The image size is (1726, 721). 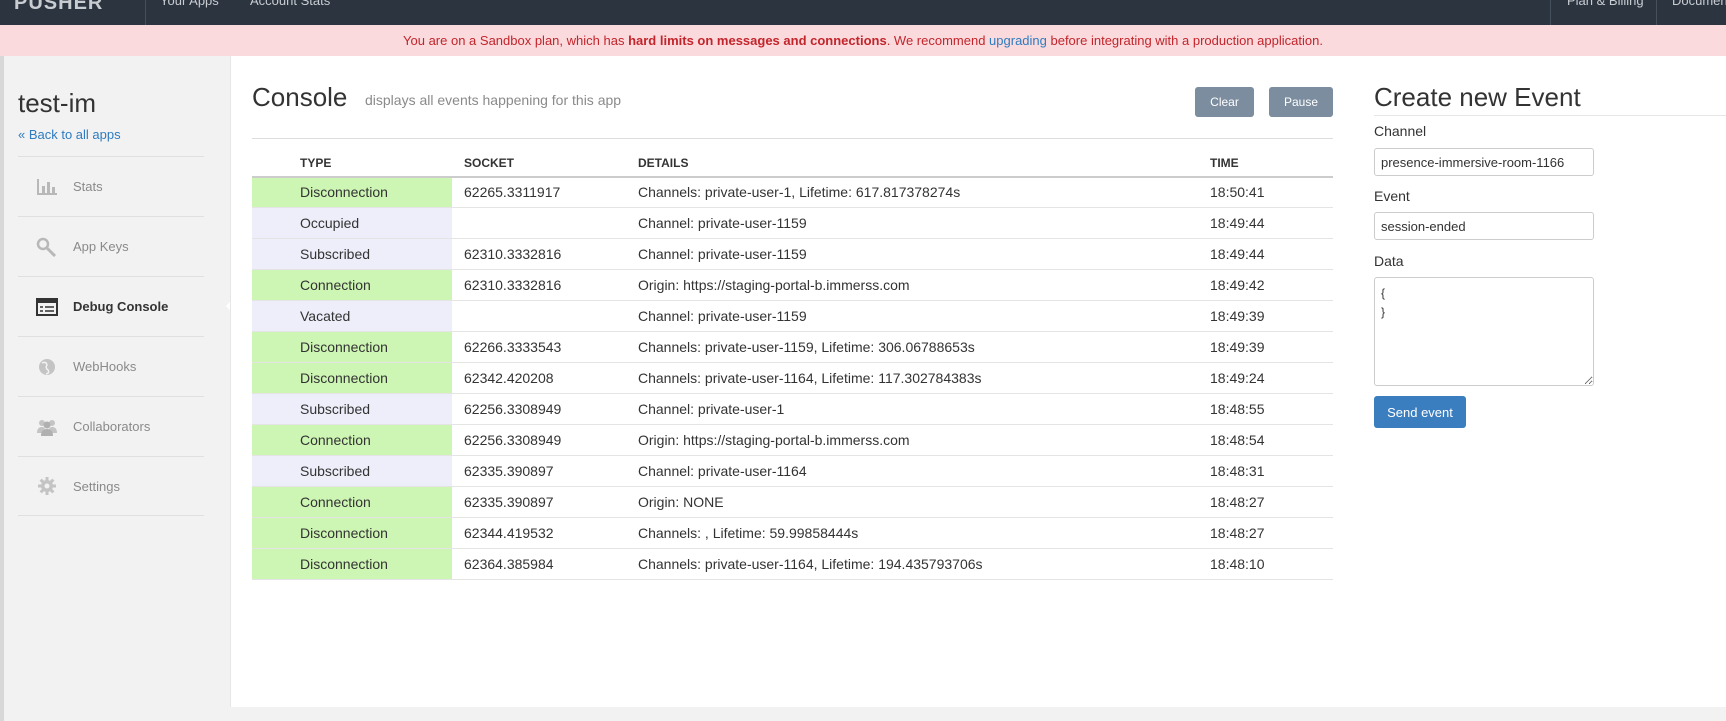 What do you see at coordinates (57, 103) in the screenshot?
I see `app-name: test-im` at bounding box center [57, 103].